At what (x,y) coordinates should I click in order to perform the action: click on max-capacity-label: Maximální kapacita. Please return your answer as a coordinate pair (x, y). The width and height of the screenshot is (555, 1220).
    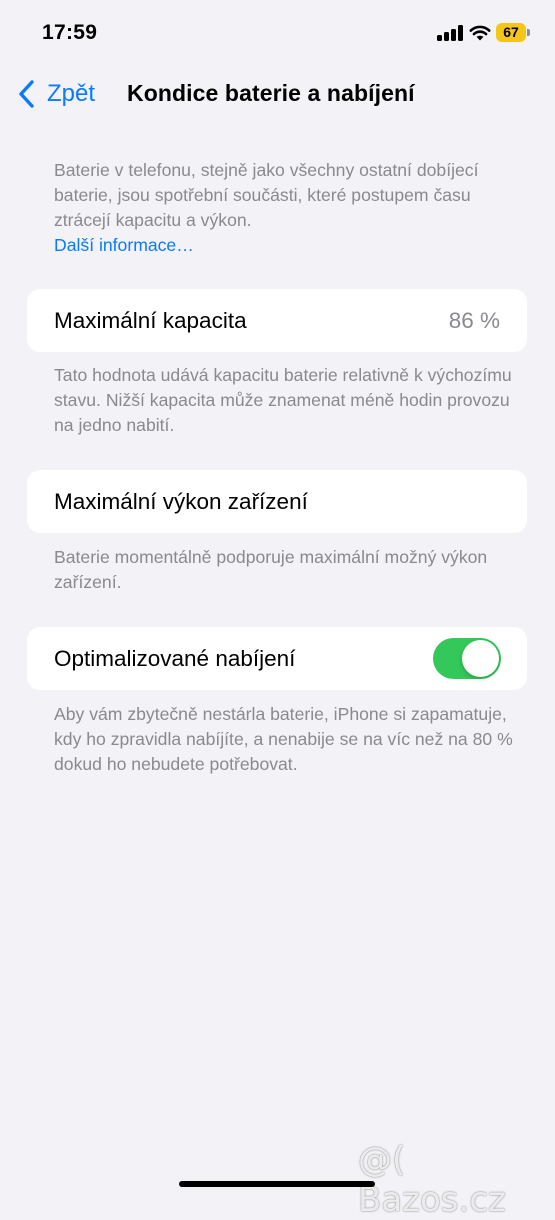
    Looking at the image, I should click on (150, 320).